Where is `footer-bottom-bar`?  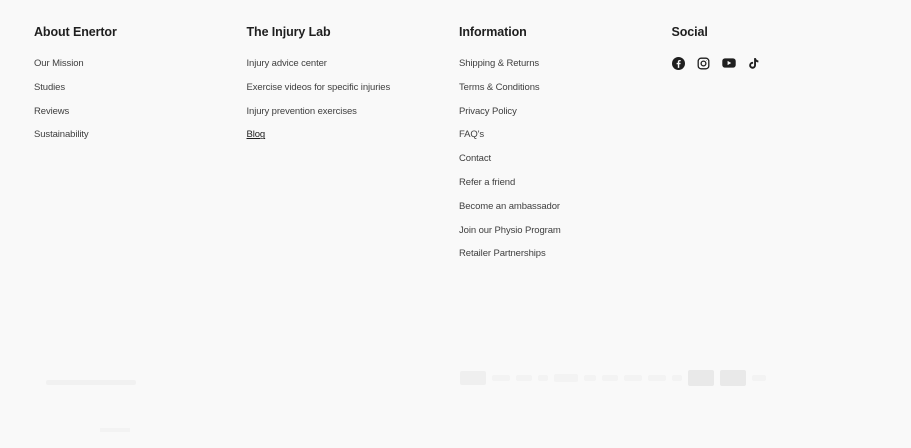
footer-bottom-bar is located at coordinates (455, 380).